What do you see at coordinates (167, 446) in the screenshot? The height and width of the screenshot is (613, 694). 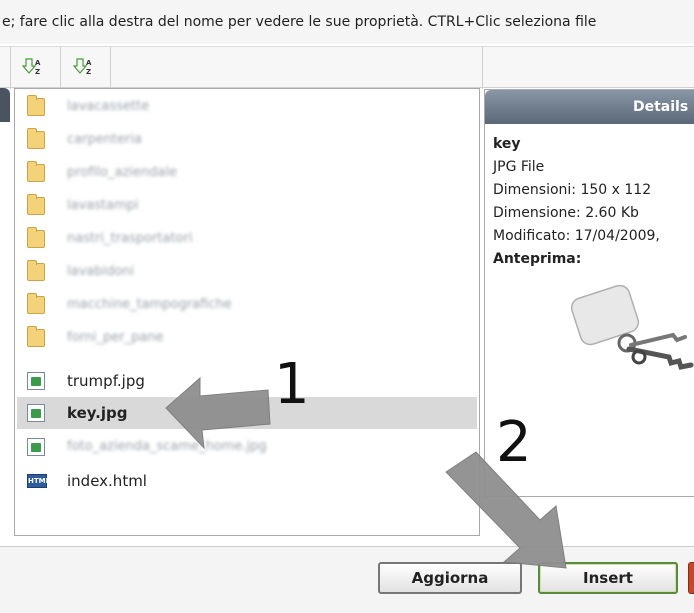 I see `file-name: foto_azienda_scame_home.jpg` at bounding box center [167, 446].